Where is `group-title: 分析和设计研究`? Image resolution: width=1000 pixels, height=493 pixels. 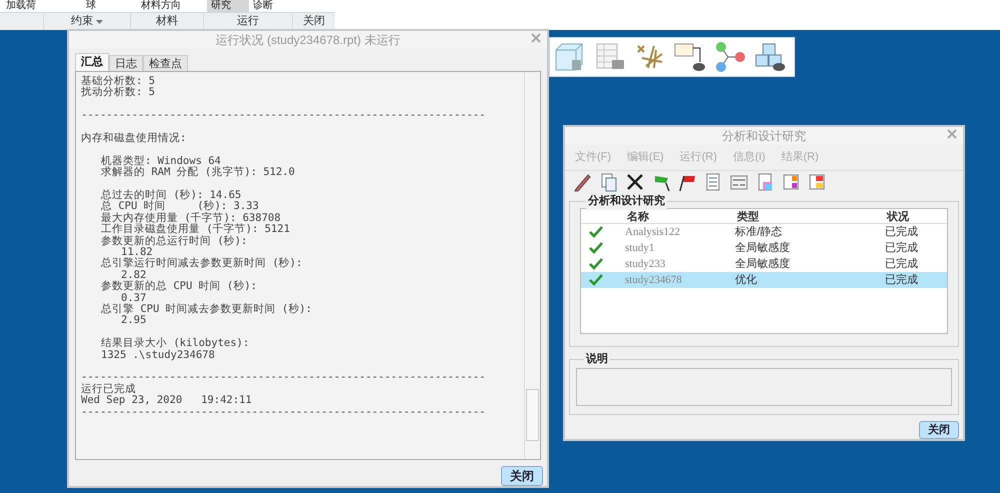 group-title: 分析和设计研究 is located at coordinates (626, 201).